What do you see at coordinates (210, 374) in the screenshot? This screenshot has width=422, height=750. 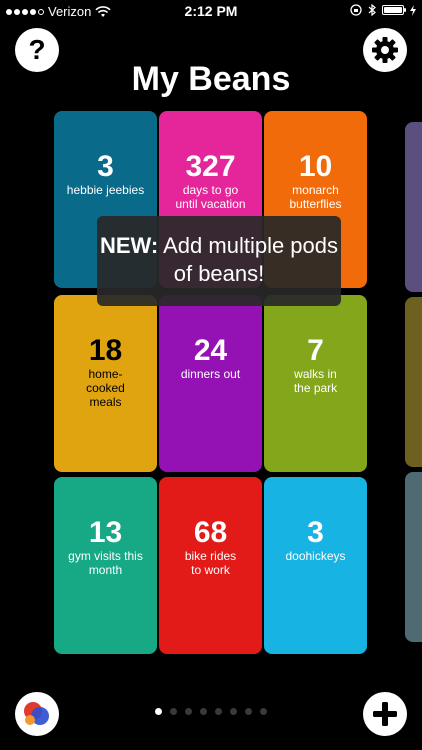 I see `bean-label: dinners out` at bounding box center [210, 374].